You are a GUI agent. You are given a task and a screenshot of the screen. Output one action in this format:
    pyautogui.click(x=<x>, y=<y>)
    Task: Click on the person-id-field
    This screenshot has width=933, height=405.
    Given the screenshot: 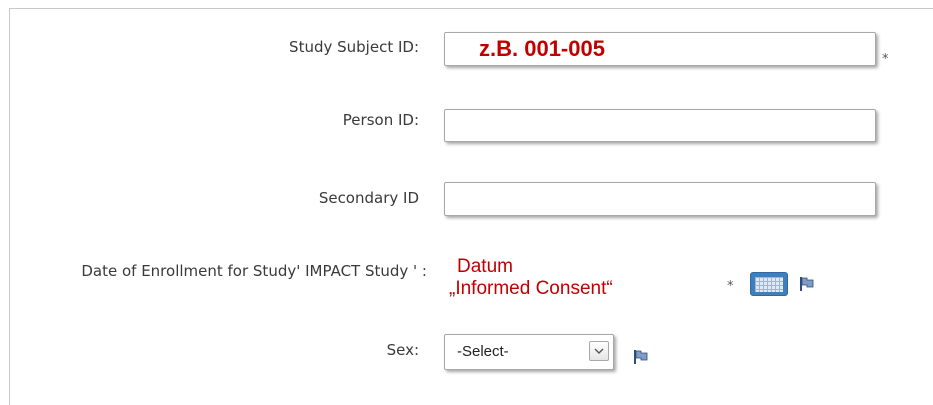 What is the action you would take?
    pyautogui.click(x=660, y=125)
    